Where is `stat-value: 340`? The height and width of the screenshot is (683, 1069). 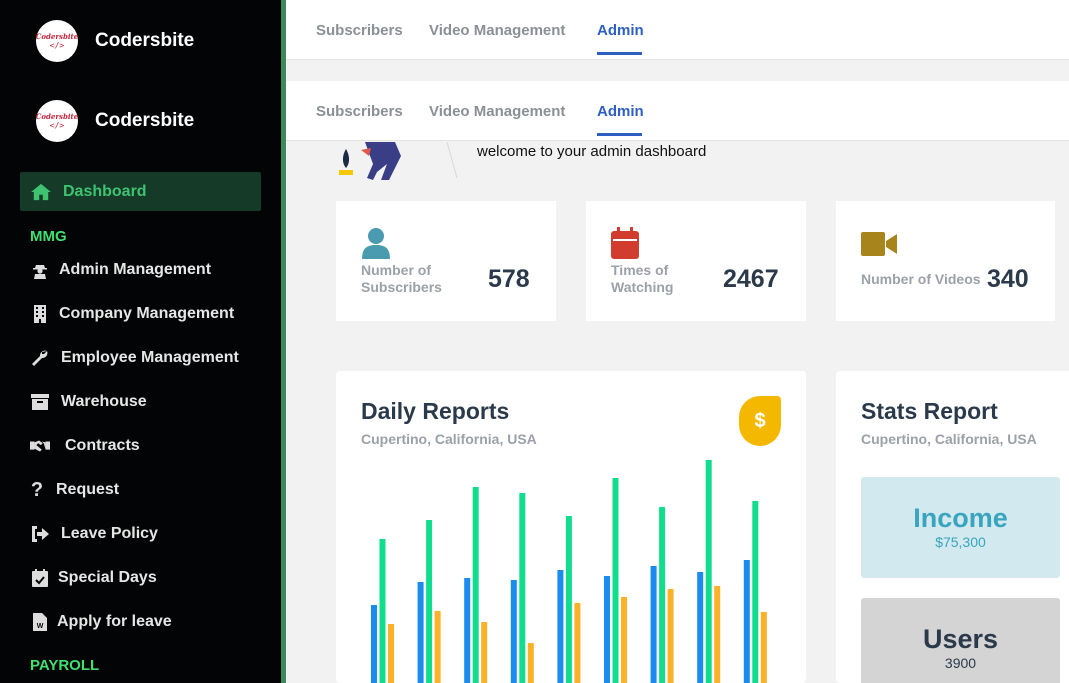
stat-value: 340 is located at coordinates (1008, 279).